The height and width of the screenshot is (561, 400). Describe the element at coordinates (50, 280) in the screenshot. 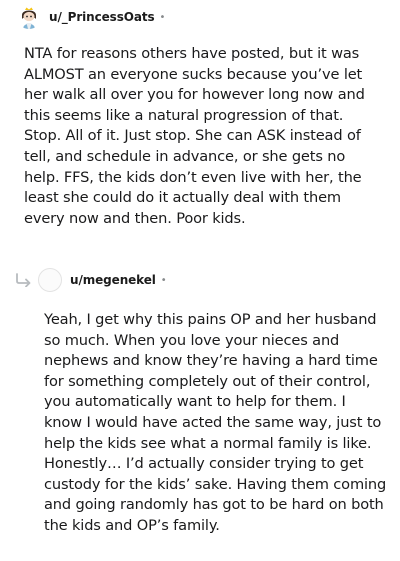

I see `default-avatar-icon` at that location.